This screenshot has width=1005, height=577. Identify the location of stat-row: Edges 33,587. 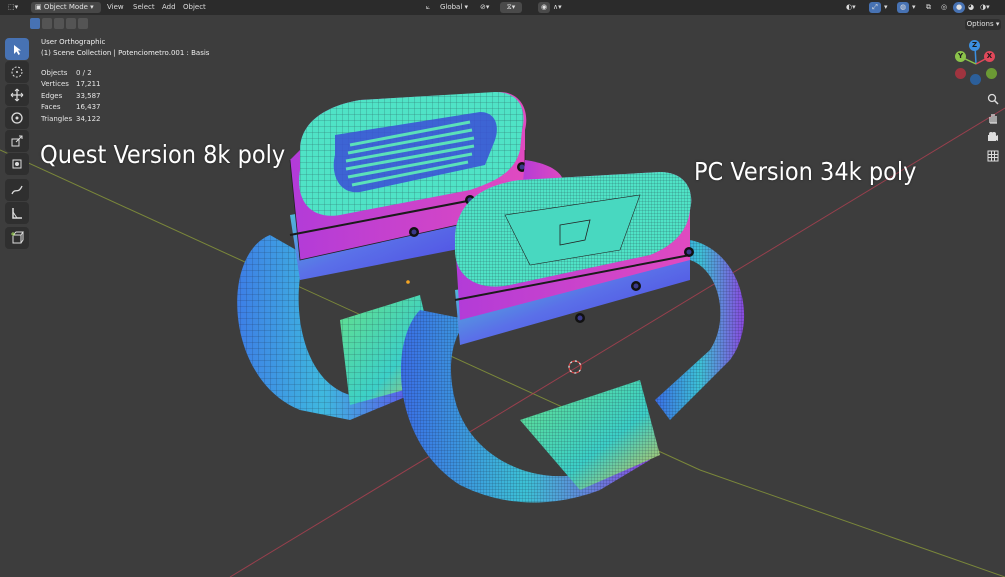
(71, 95).